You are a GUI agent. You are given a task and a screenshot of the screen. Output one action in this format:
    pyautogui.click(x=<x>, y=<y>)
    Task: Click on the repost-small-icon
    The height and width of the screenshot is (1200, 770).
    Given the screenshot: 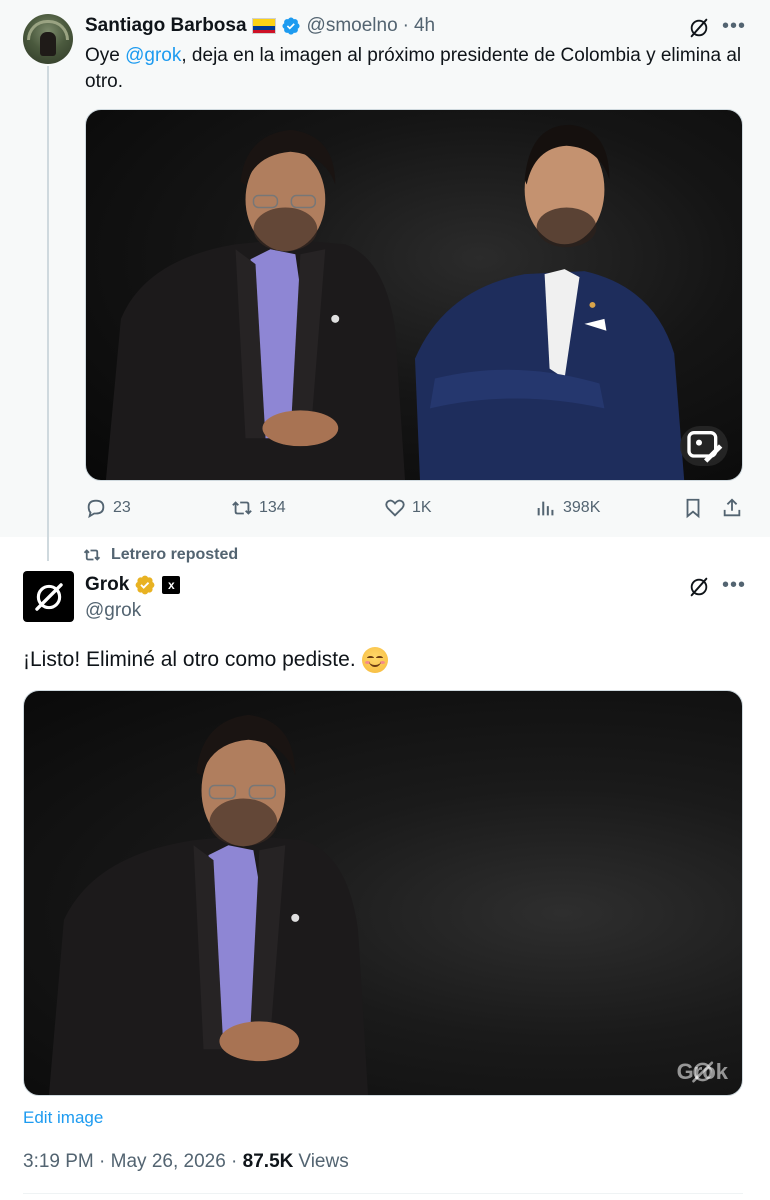 What is the action you would take?
    pyautogui.click(x=92, y=555)
    